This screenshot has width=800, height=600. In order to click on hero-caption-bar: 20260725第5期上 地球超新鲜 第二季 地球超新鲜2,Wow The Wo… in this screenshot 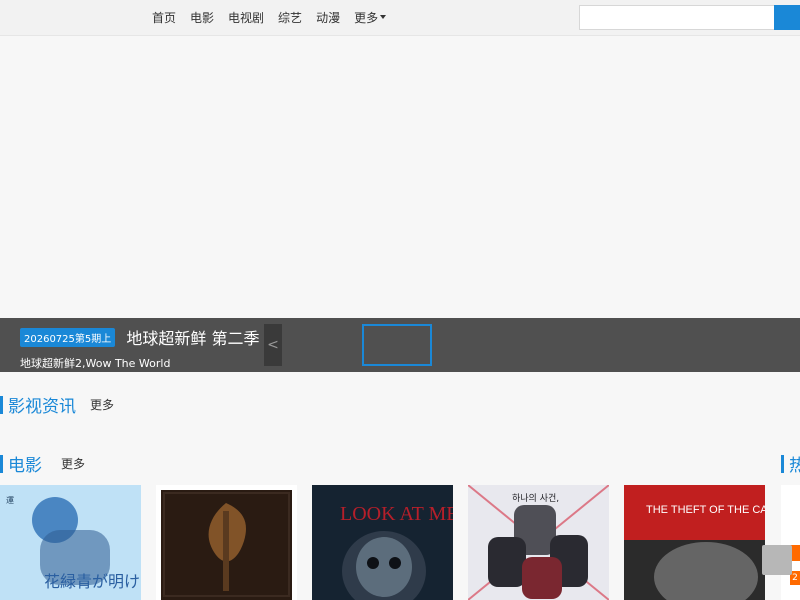, I will do `click(400, 345)`.